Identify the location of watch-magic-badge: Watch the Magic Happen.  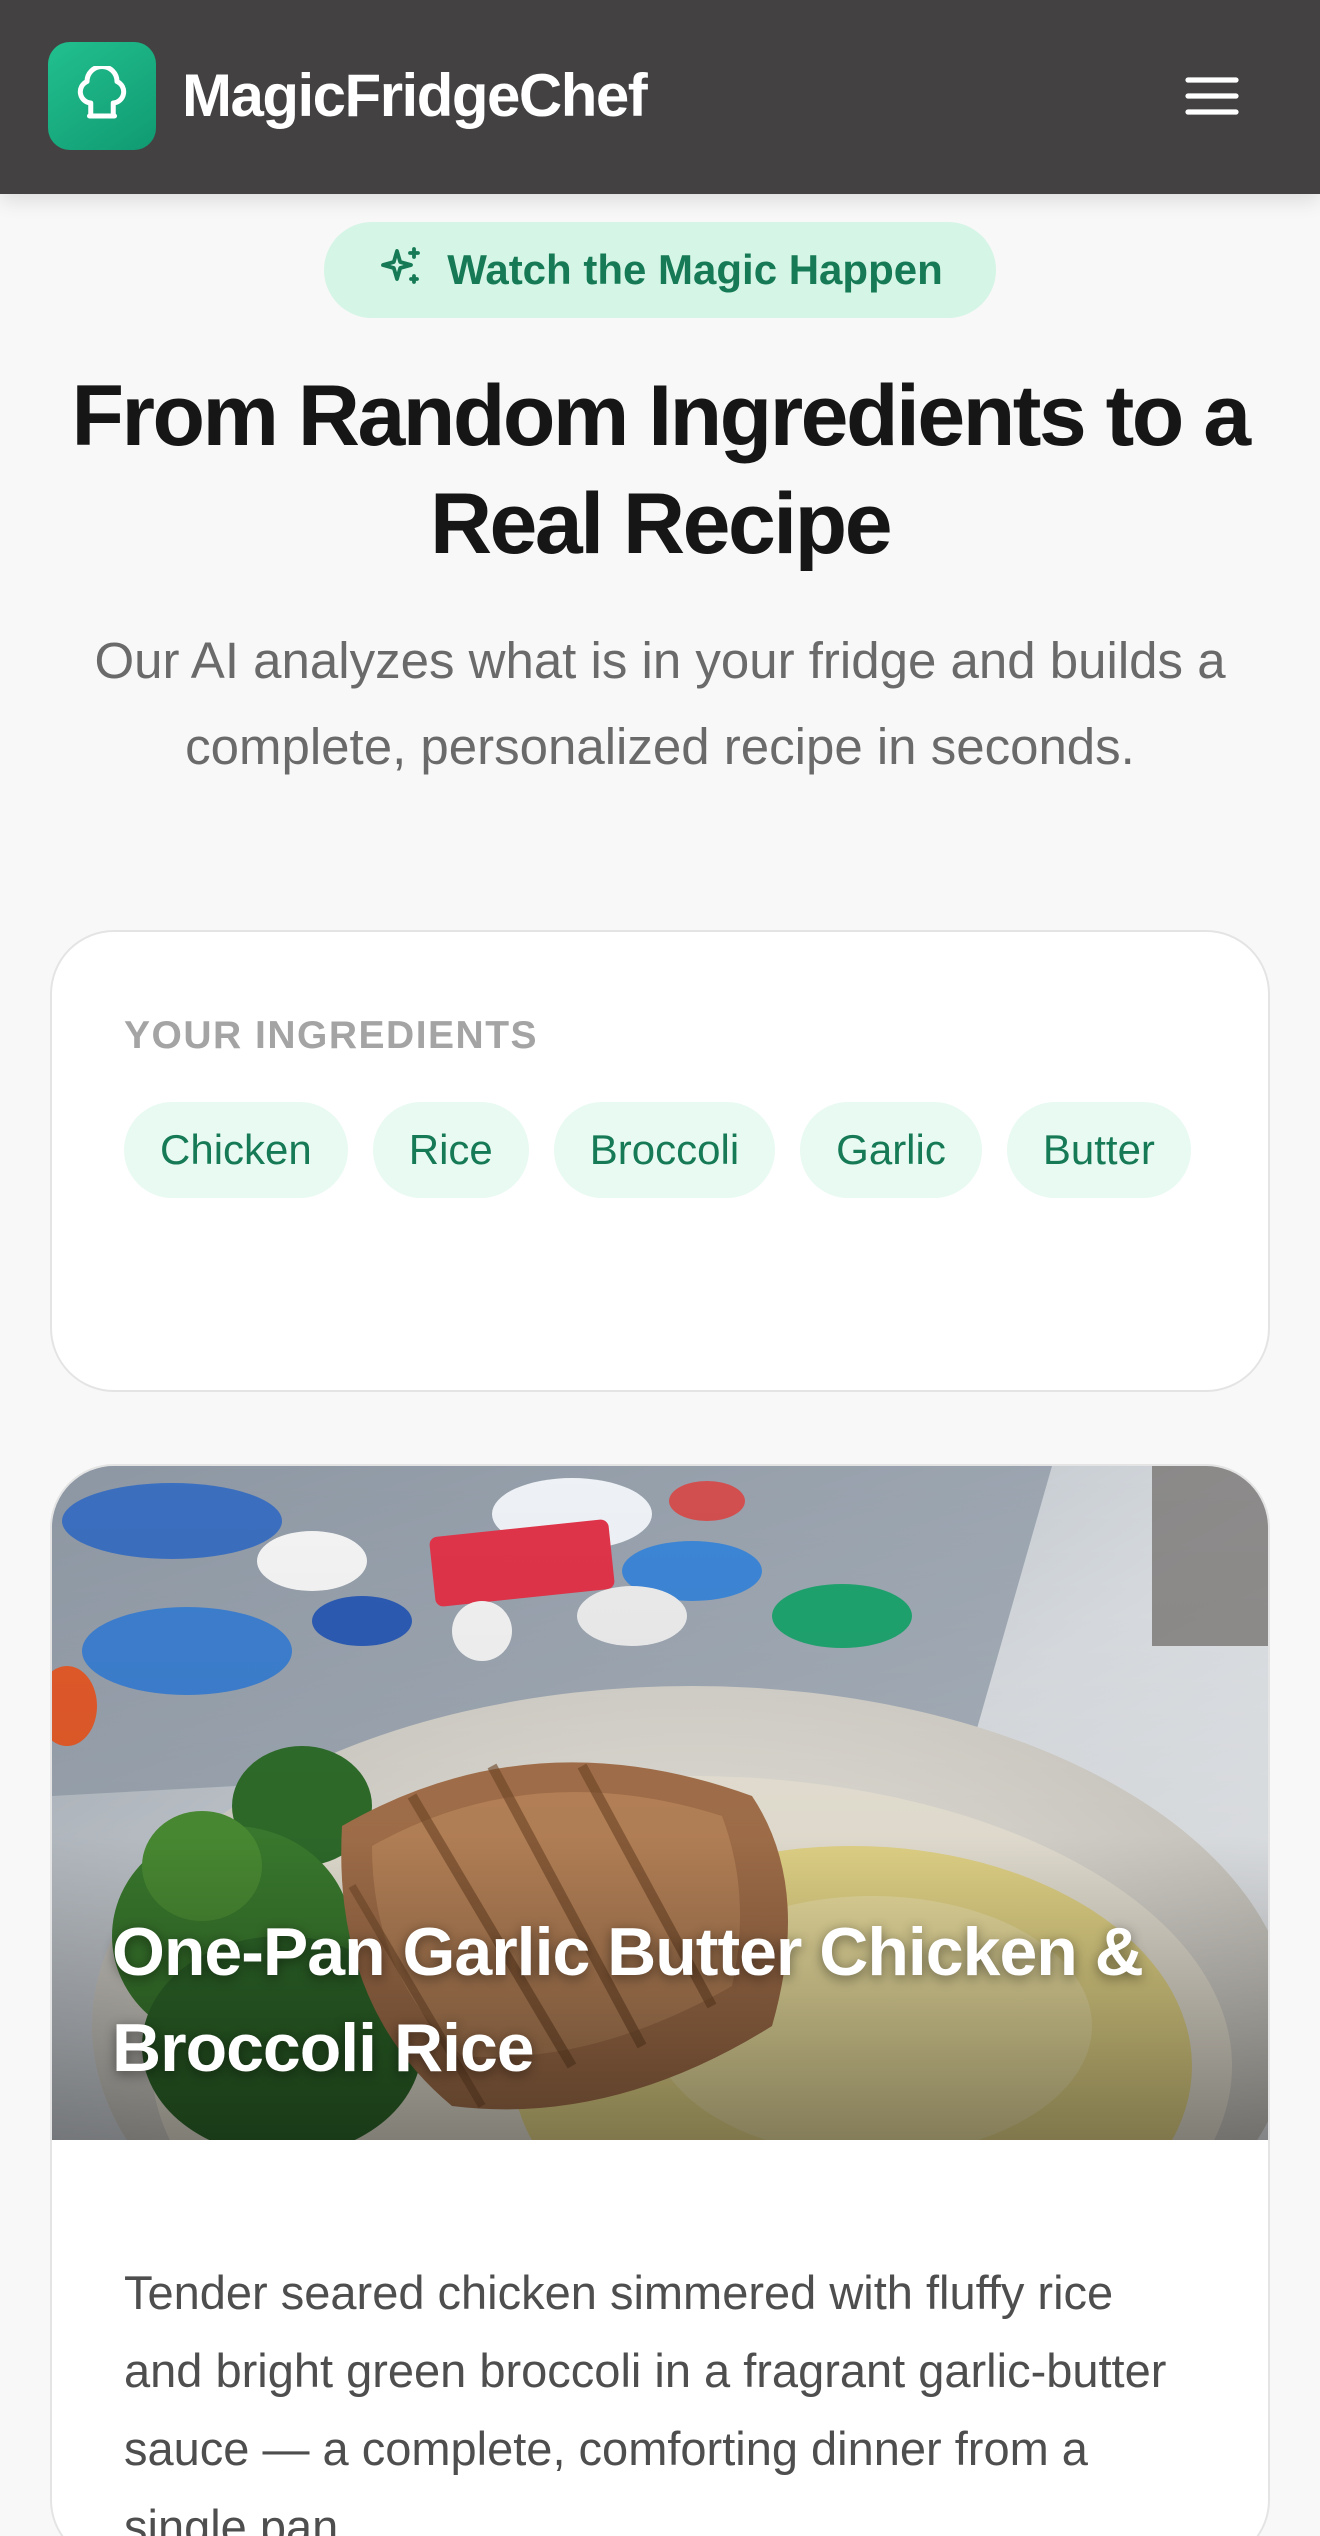
(660, 270).